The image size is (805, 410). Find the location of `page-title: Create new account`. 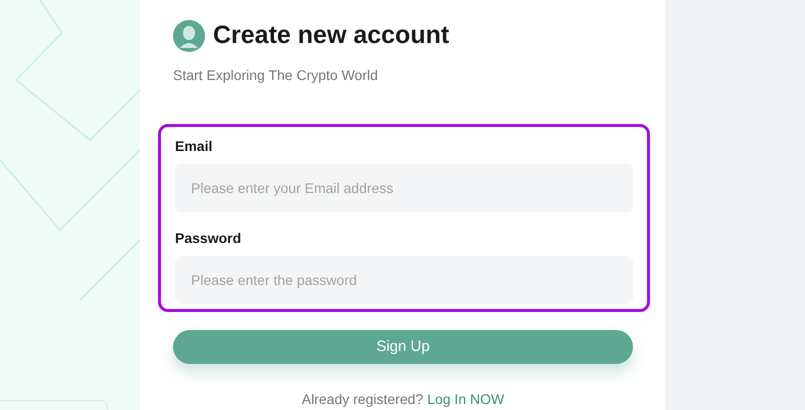

page-title: Create new account is located at coordinates (331, 35).